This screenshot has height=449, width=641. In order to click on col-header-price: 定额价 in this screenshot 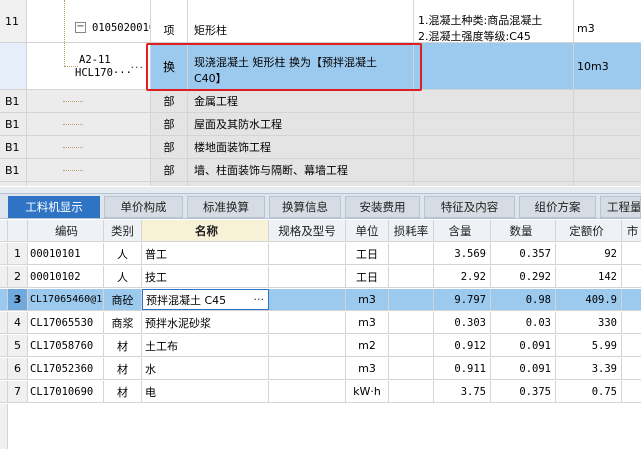, I will do `click(589, 230)`.